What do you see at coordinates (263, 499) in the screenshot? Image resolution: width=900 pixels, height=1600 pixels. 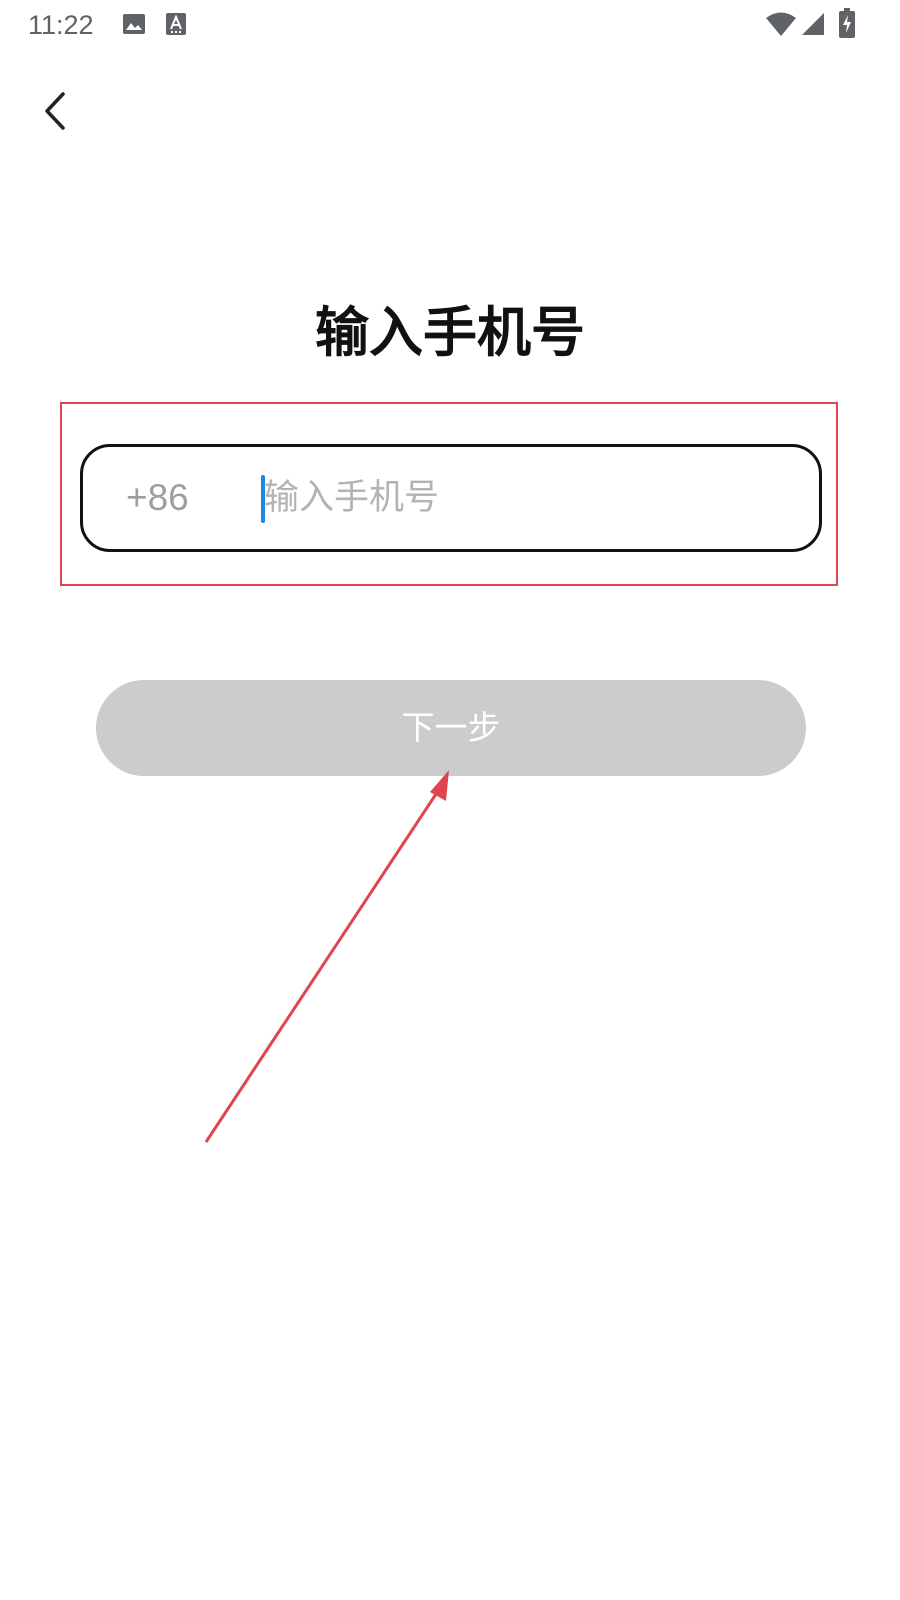 I see `text-cursor` at bounding box center [263, 499].